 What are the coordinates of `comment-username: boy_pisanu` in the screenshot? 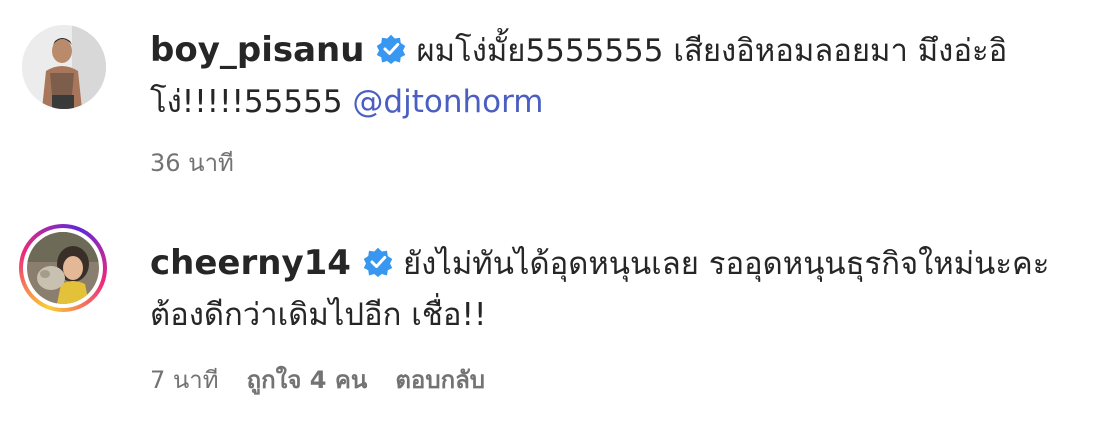 It's located at (257, 50).